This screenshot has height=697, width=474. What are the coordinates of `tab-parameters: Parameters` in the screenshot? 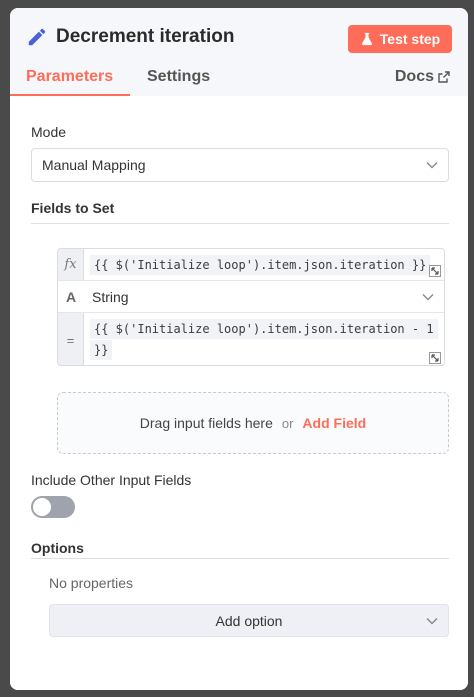 It's located at (69, 77).